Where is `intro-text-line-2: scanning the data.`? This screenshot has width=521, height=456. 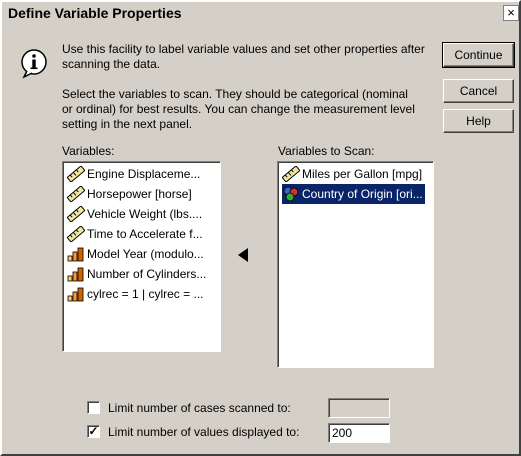
intro-text-line-2: scanning the data. is located at coordinates (111, 64).